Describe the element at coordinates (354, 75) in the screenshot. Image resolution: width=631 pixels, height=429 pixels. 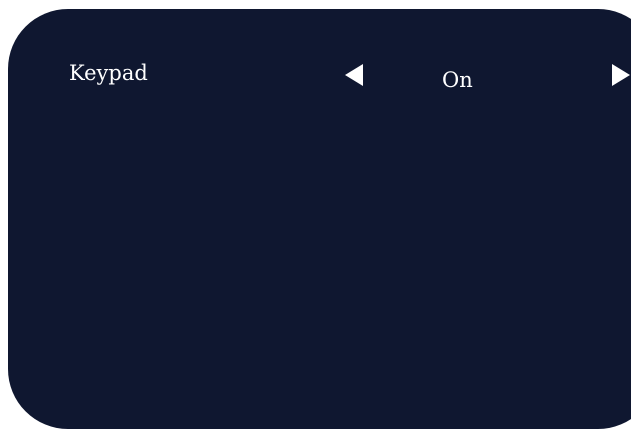
I see `previous-option-arrow-icon` at that location.